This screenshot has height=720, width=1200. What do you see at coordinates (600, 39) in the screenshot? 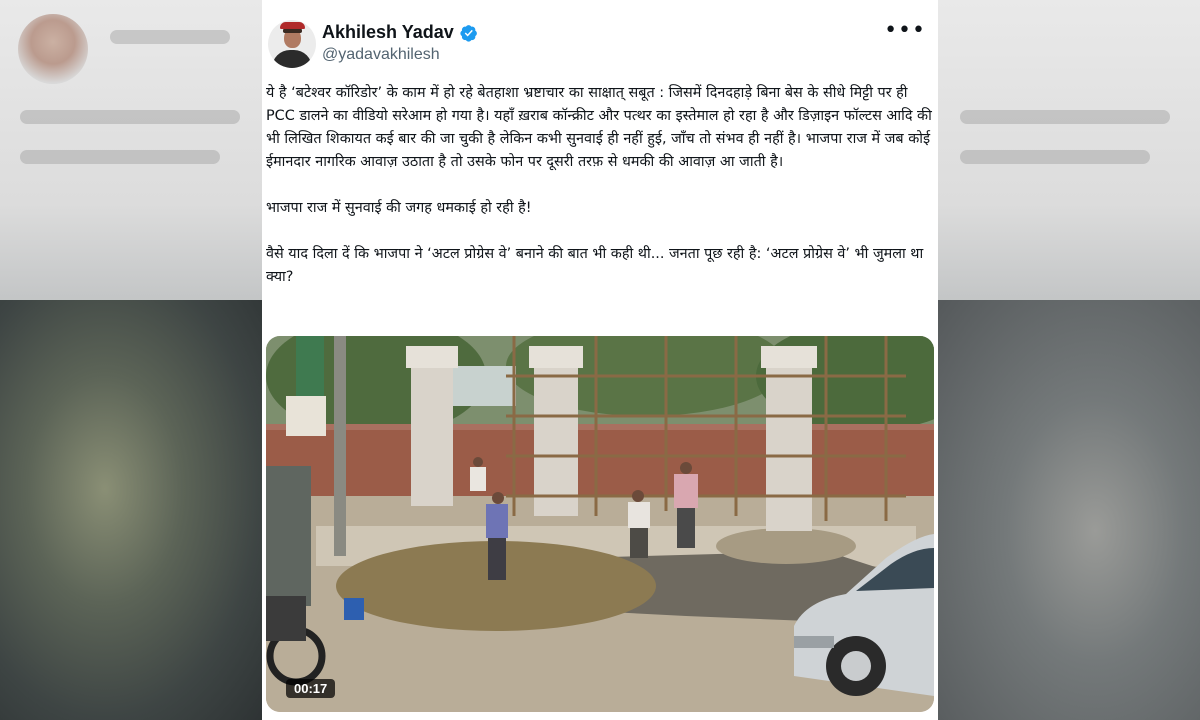
I see `tweet-header: Akhilesh Yadav @yadavakhilesh •••` at bounding box center [600, 39].